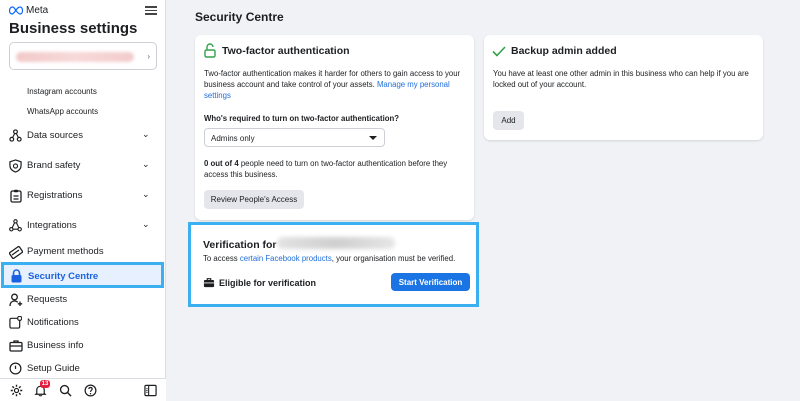 Image resolution: width=800 pixels, height=401 pixels. What do you see at coordinates (55, 195) in the screenshot?
I see `sidebar-item-label: Registrations` at bounding box center [55, 195].